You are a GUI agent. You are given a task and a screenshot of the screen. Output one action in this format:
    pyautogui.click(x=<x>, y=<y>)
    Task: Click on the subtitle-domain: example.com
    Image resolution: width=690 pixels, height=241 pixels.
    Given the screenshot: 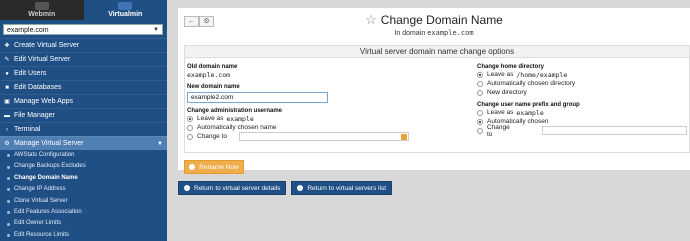 What is the action you would take?
    pyautogui.click(x=450, y=33)
    